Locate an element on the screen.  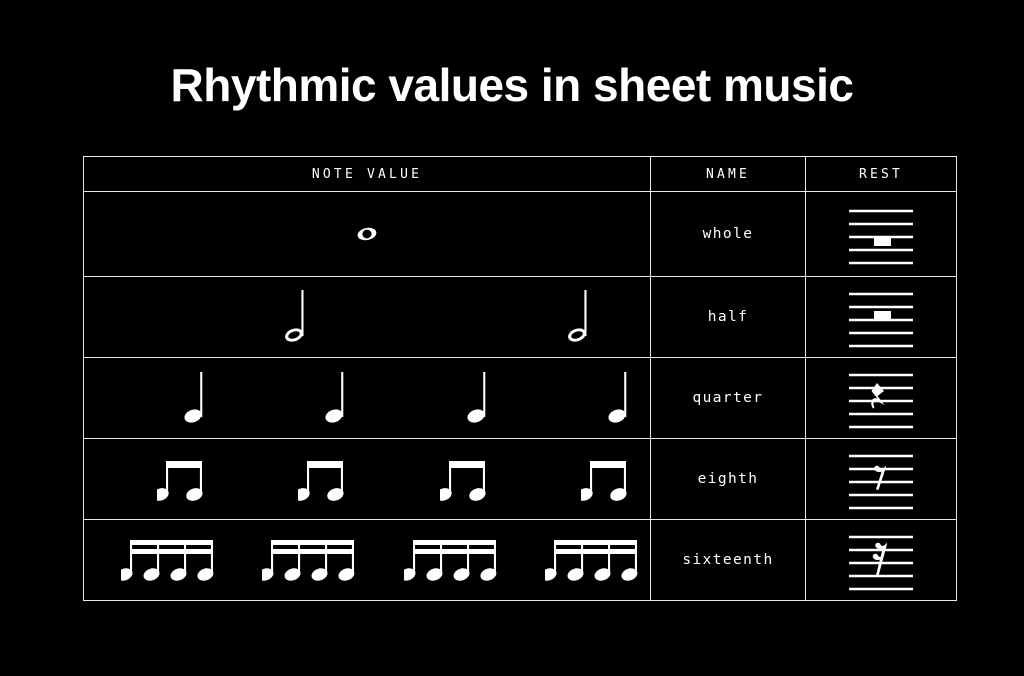
half-rest-icon is located at coordinates (881, 320).